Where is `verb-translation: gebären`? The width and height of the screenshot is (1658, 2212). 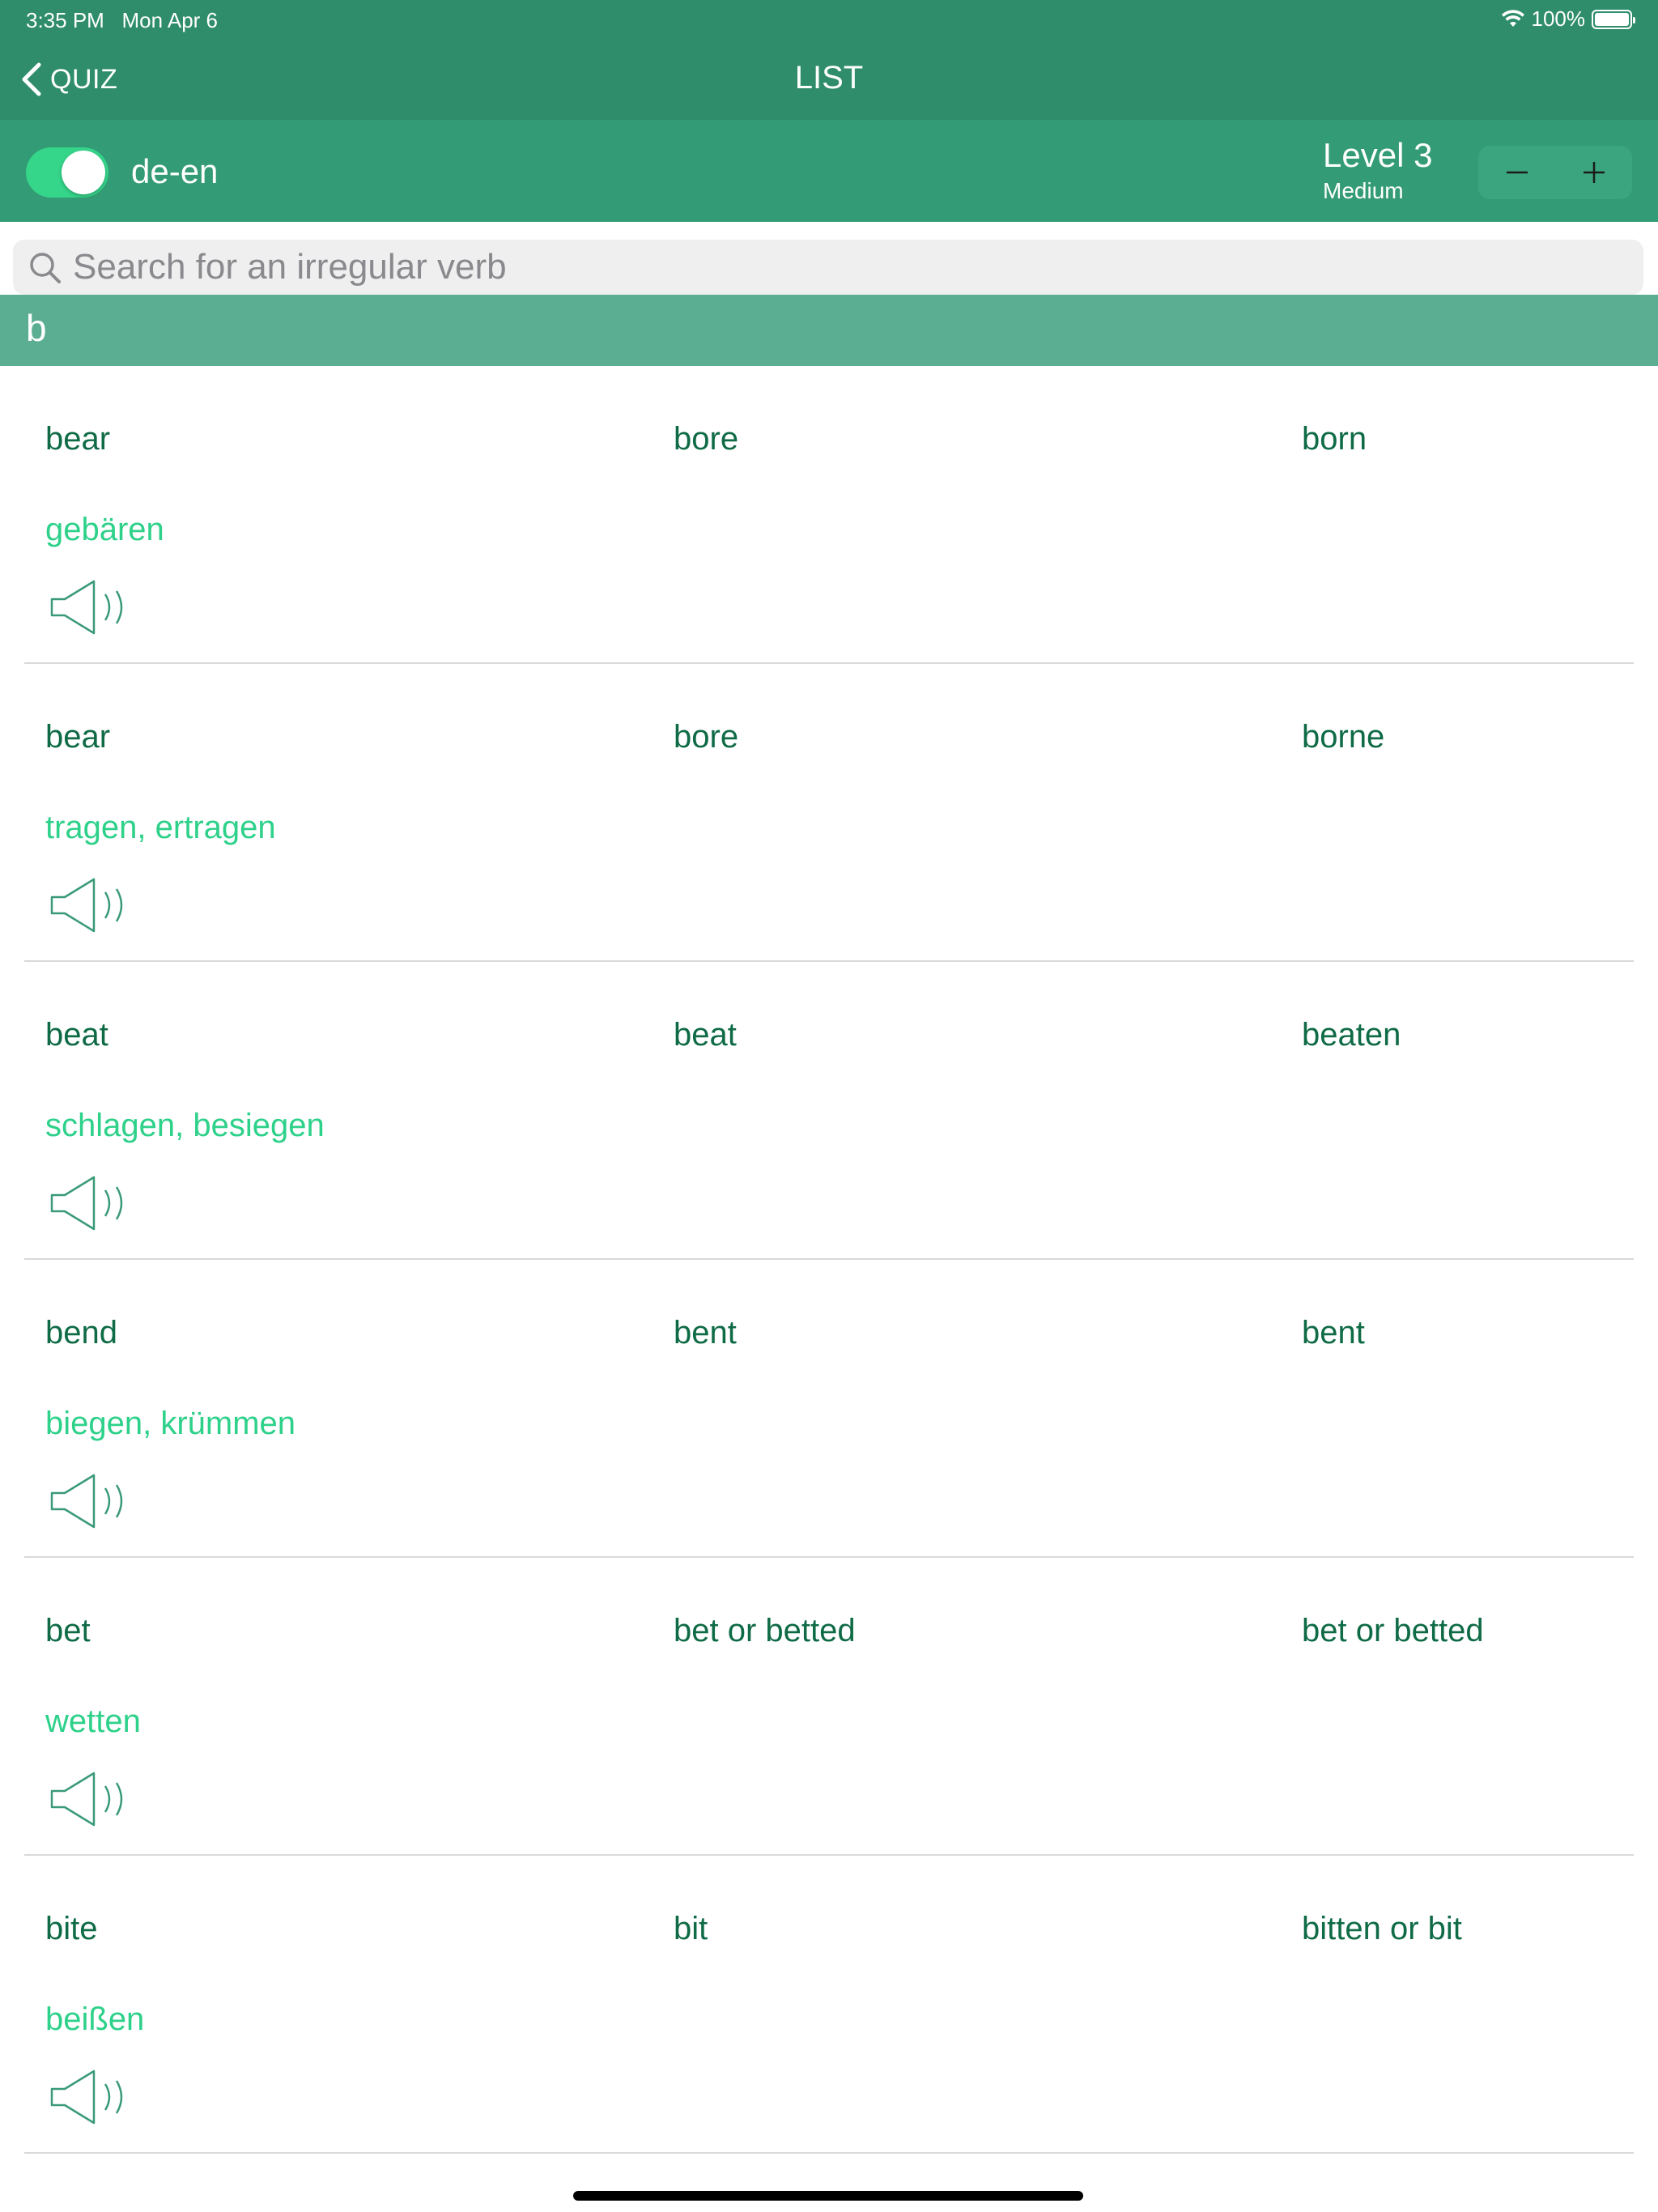 verb-translation: gebären is located at coordinates (104, 530).